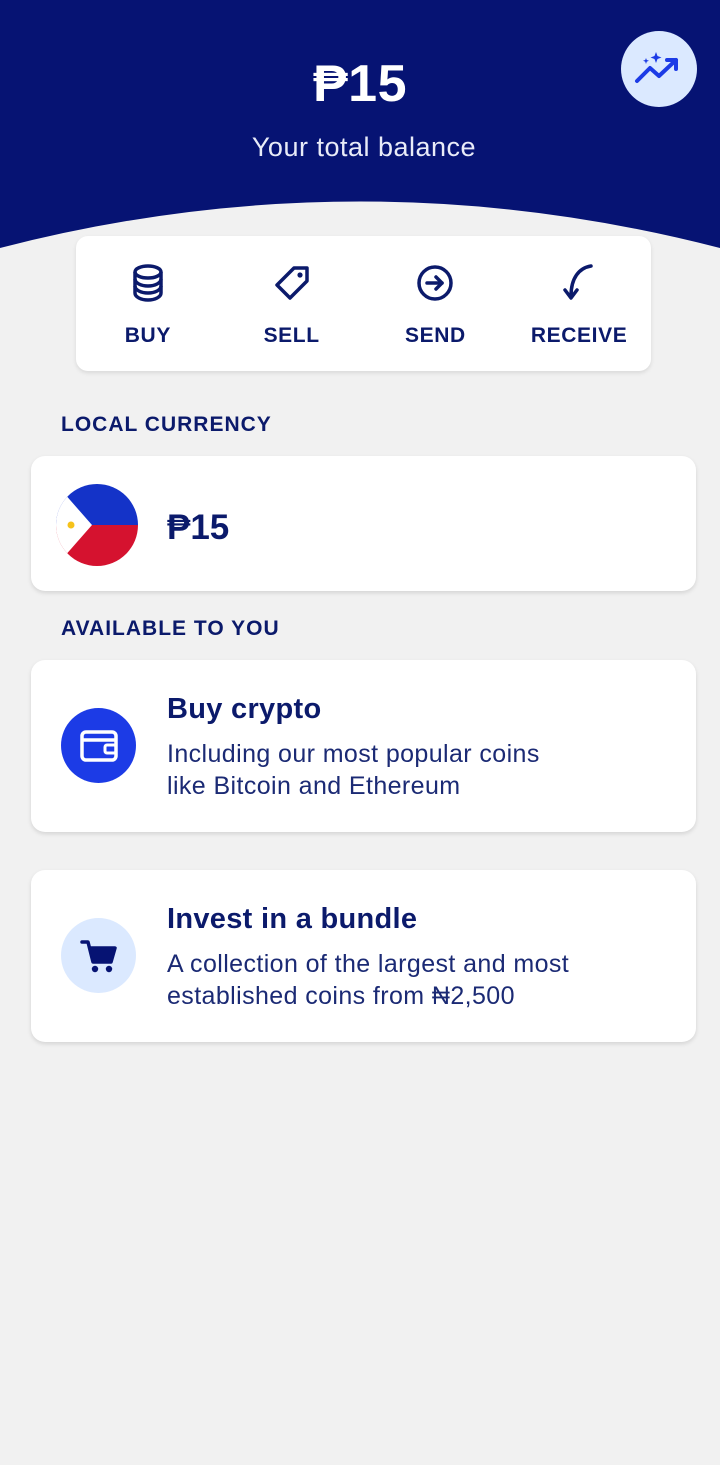 This screenshot has width=720, height=1465. What do you see at coordinates (360, 84) in the screenshot?
I see `total-balance-amount: ₱15` at bounding box center [360, 84].